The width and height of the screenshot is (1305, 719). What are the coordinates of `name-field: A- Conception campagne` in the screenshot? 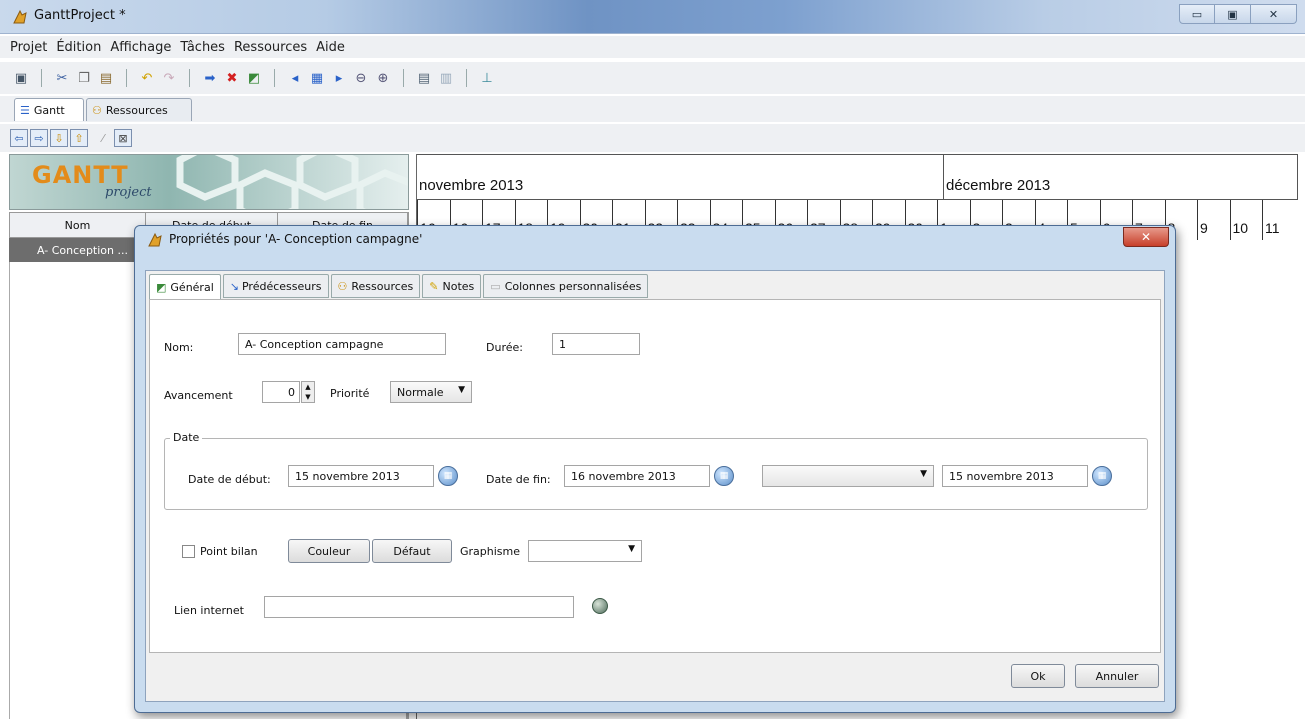 It's located at (342, 344).